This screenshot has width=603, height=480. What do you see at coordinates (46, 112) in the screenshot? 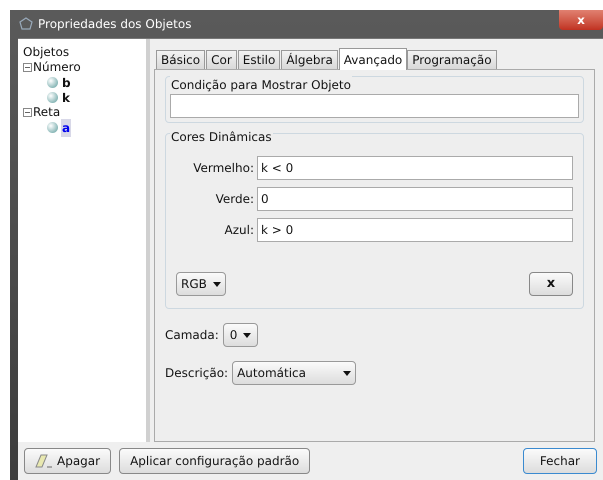
I see `tree-node: Reta` at bounding box center [46, 112].